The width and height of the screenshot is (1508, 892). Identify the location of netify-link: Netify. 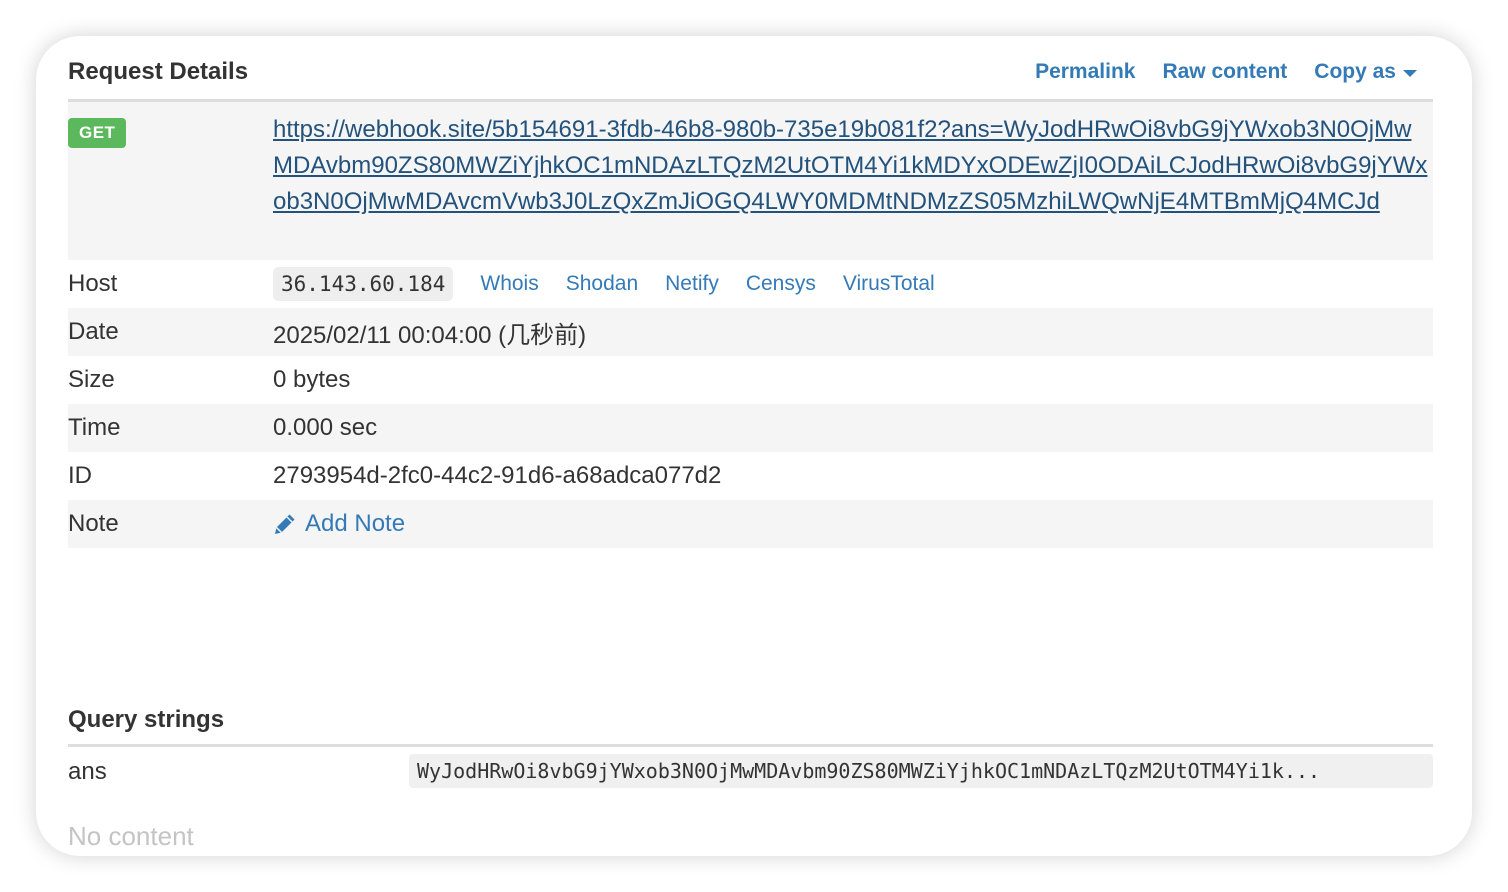
(692, 284).